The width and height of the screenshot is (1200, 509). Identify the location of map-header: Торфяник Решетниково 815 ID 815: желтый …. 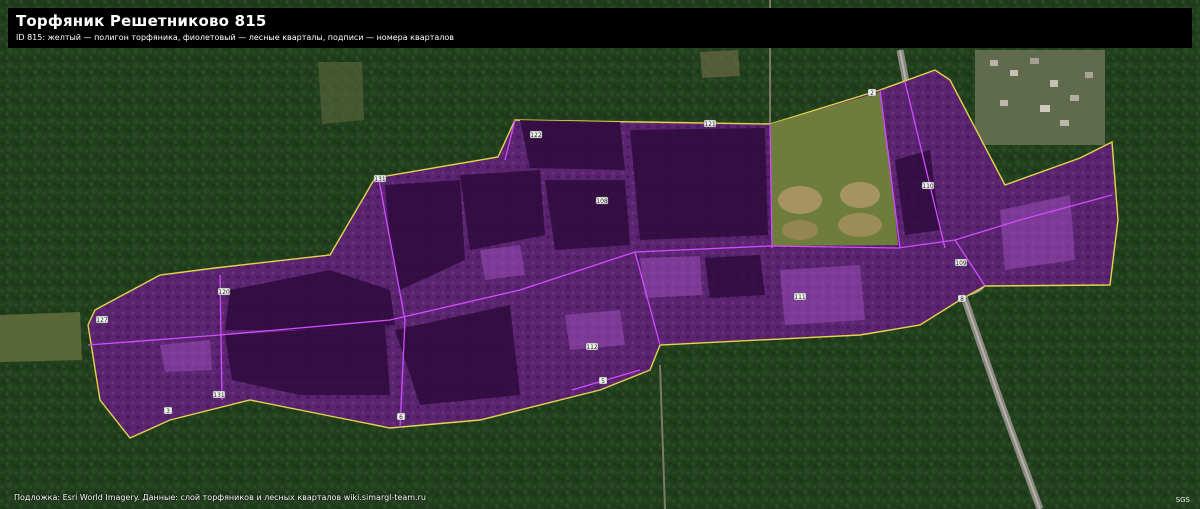
(600, 28).